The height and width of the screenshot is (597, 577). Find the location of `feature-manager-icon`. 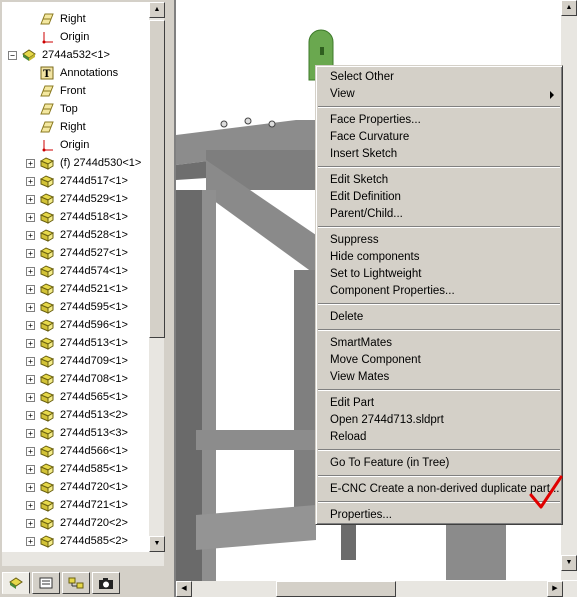

feature-manager-icon is located at coordinates (16, 584).